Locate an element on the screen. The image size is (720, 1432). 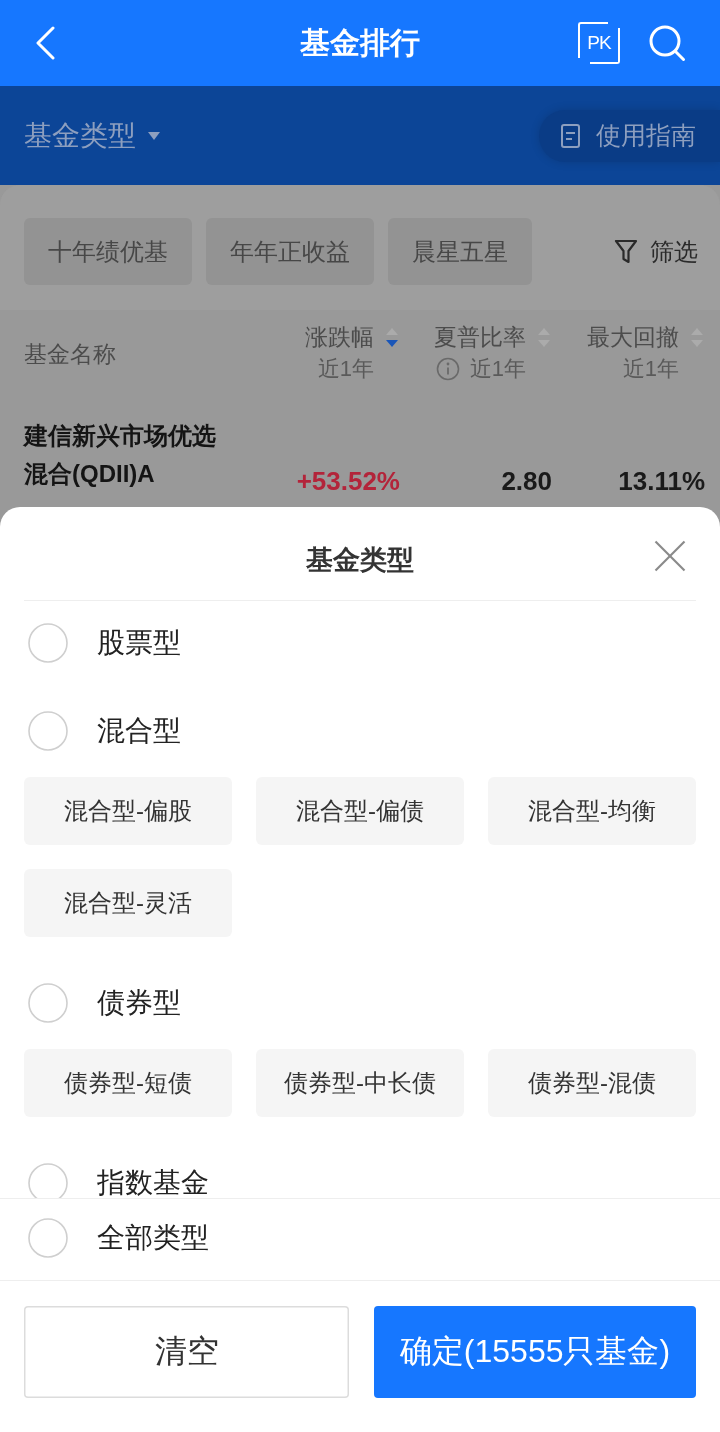
subtype-chip: 债券型-短债 is located at coordinates (128, 1083).